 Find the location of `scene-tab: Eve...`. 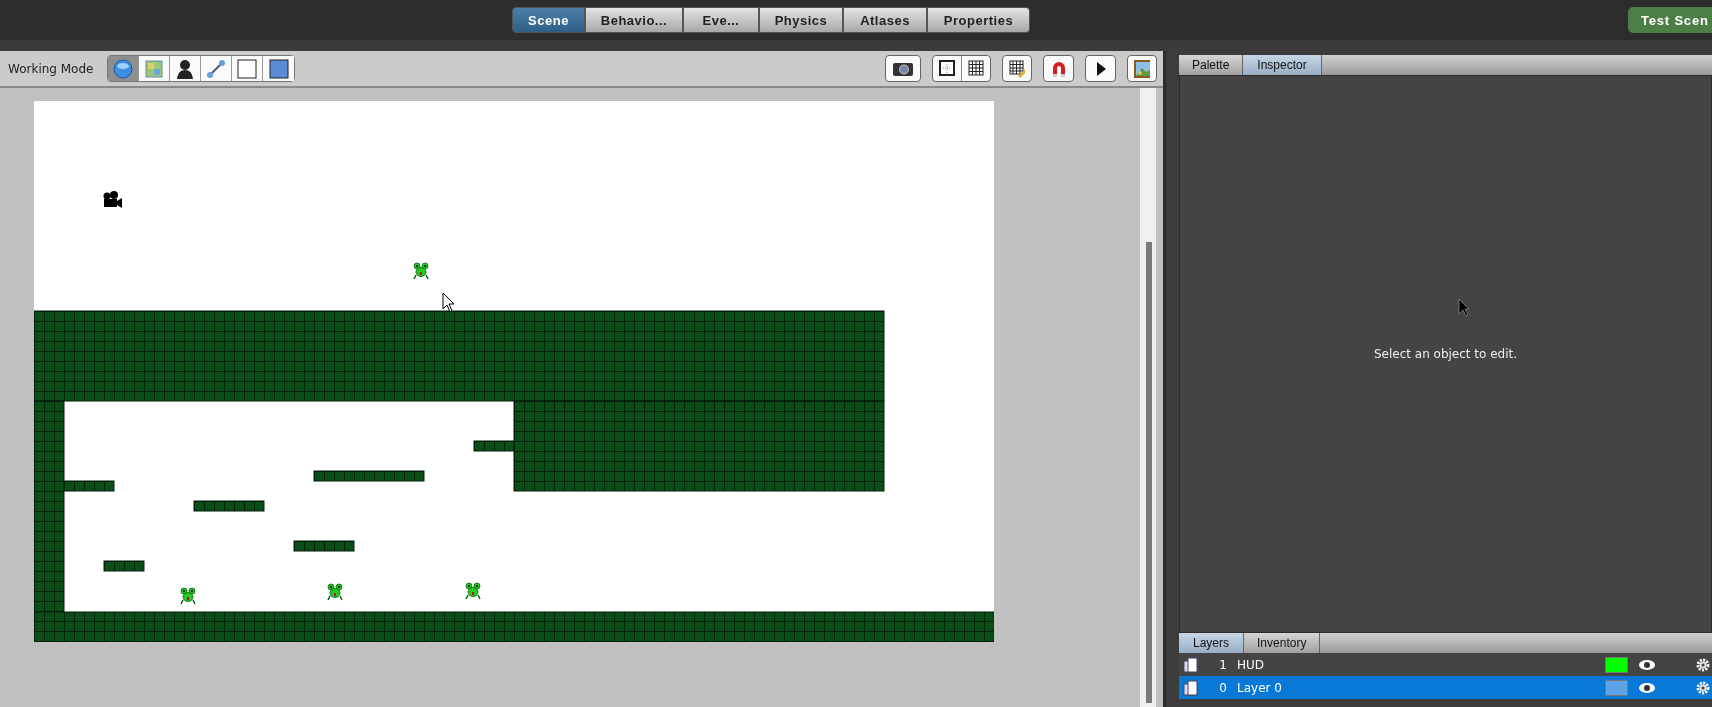

scene-tab: Eve... is located at coordinates (721, 20).